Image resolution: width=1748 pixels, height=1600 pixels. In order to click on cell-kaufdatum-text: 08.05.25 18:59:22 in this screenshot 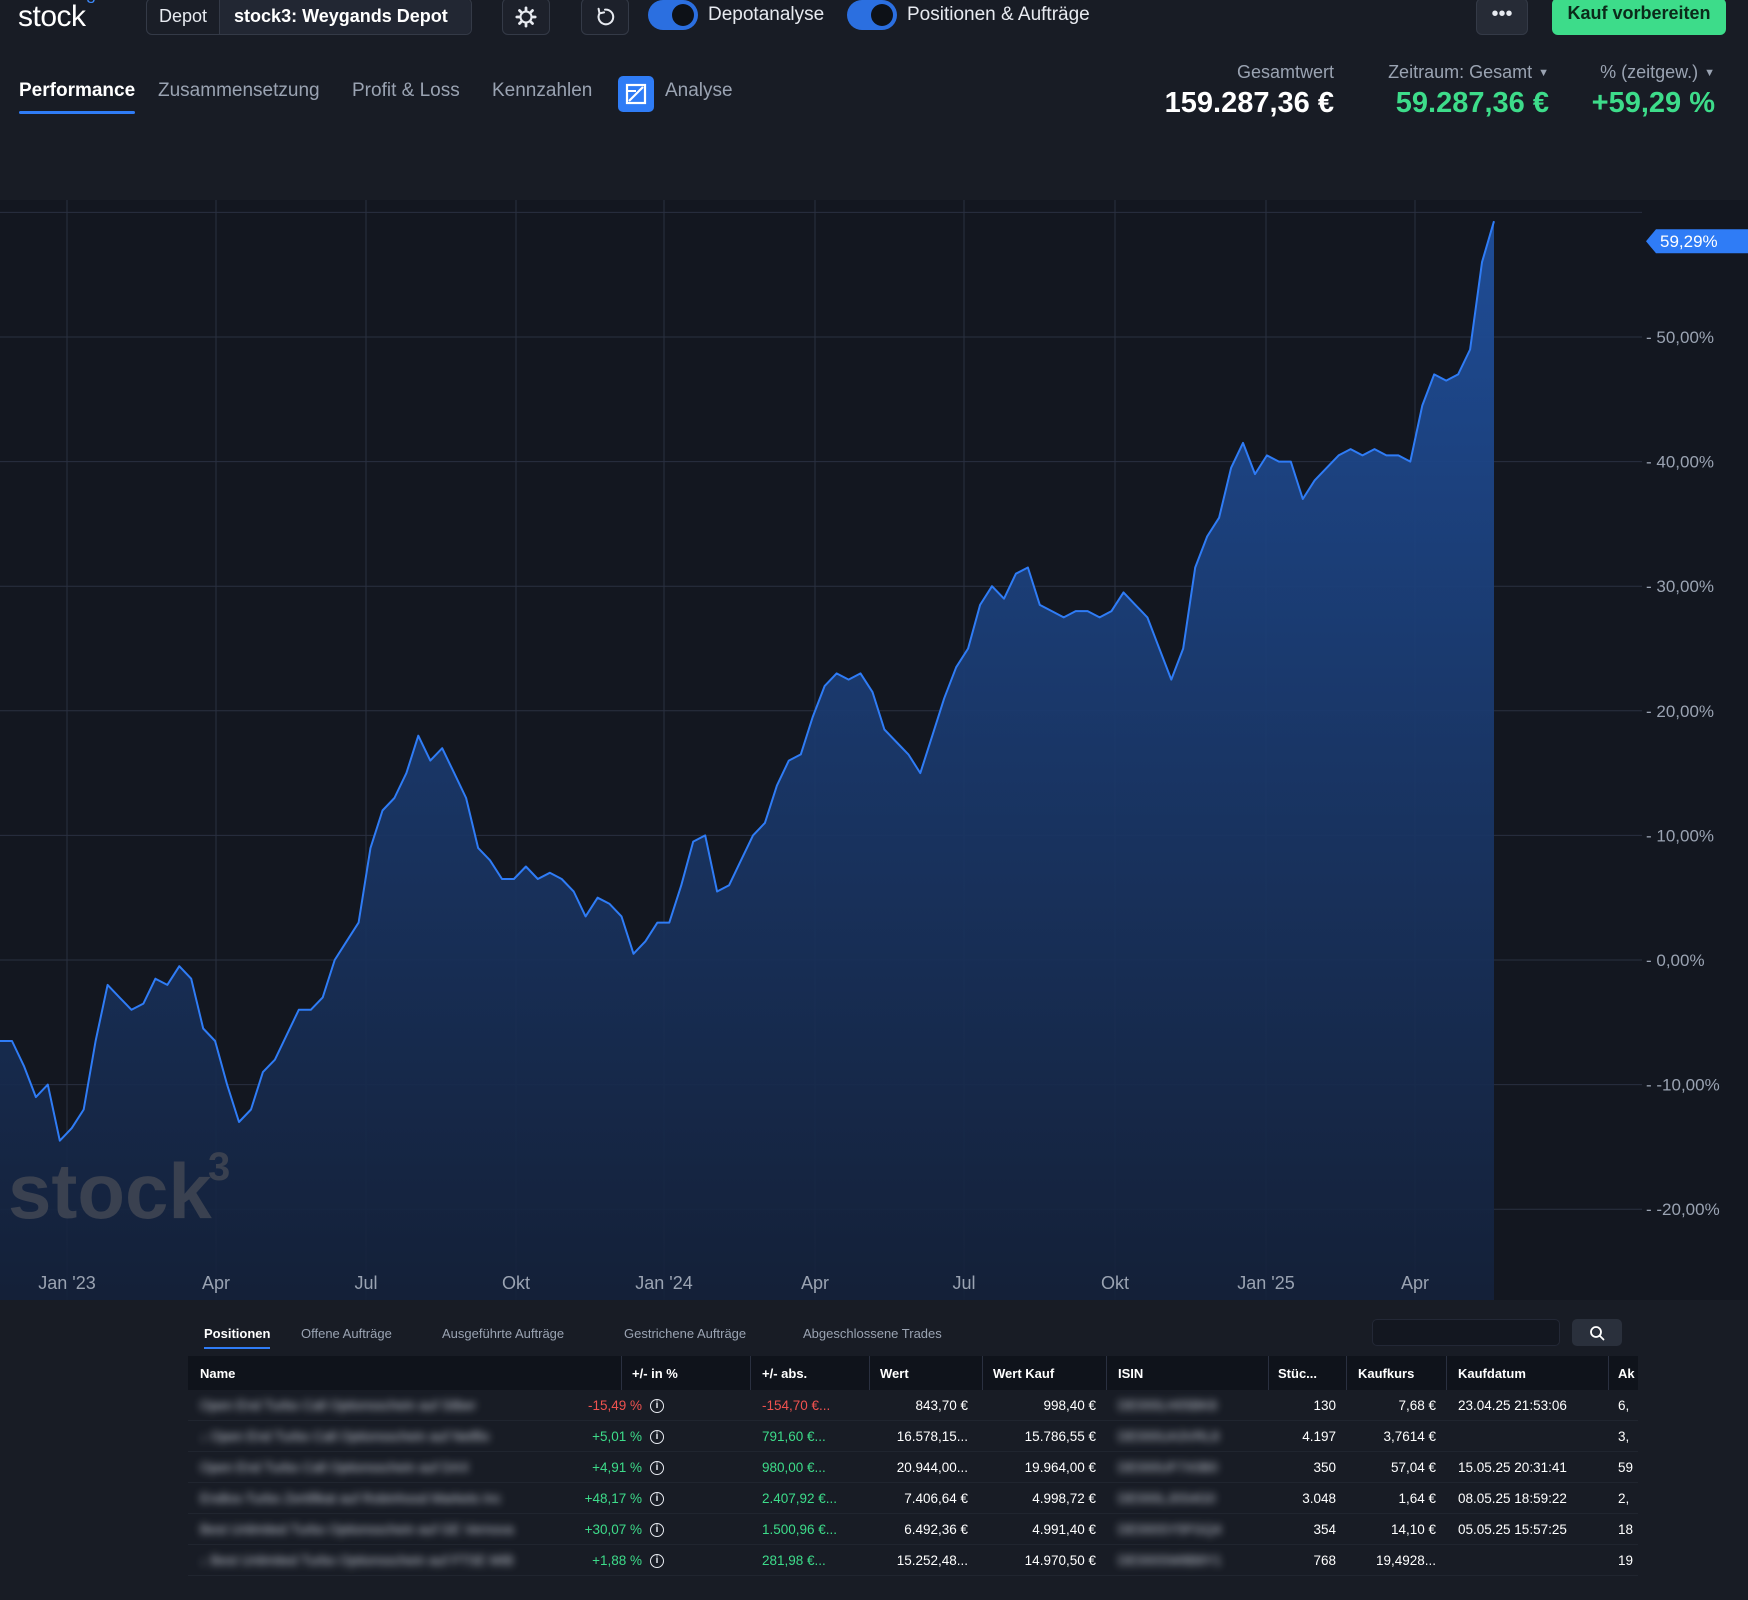, I will do `click(1512, 1498)`.